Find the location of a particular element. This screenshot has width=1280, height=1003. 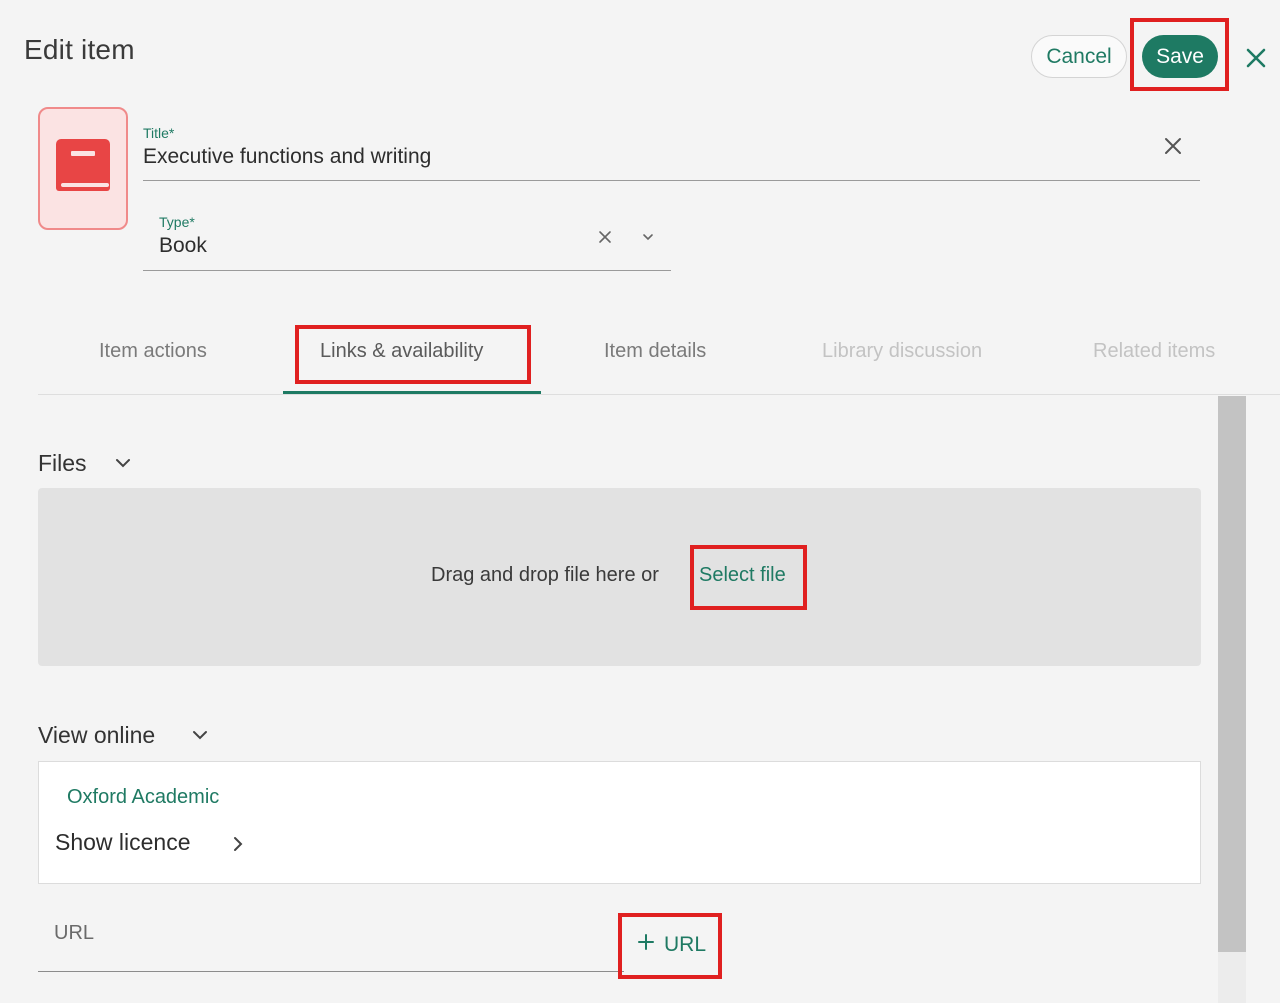

item-type-tile is located at coordinates (83, 168).